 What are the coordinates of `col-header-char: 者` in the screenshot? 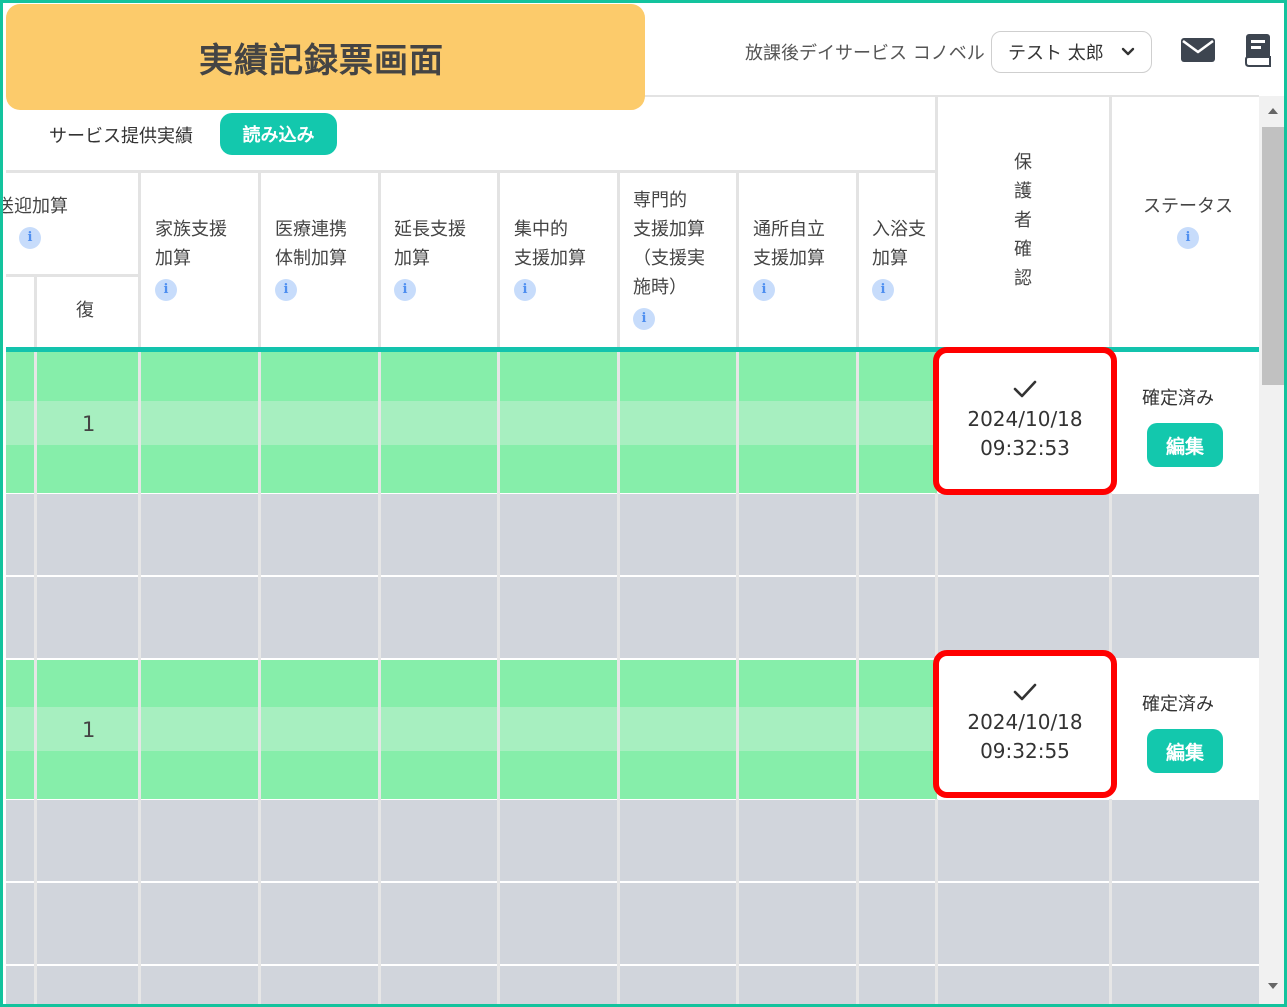 It's located at (1023, 220).